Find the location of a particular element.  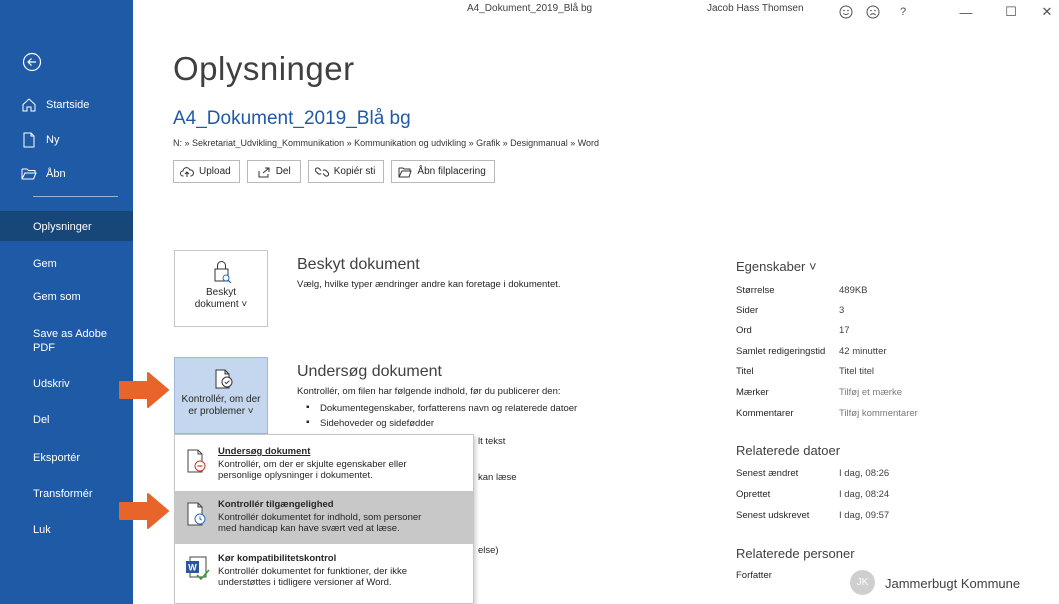

inspect-bullet: Sidehoveder og sidefødder is located at coordinates (370, 423).